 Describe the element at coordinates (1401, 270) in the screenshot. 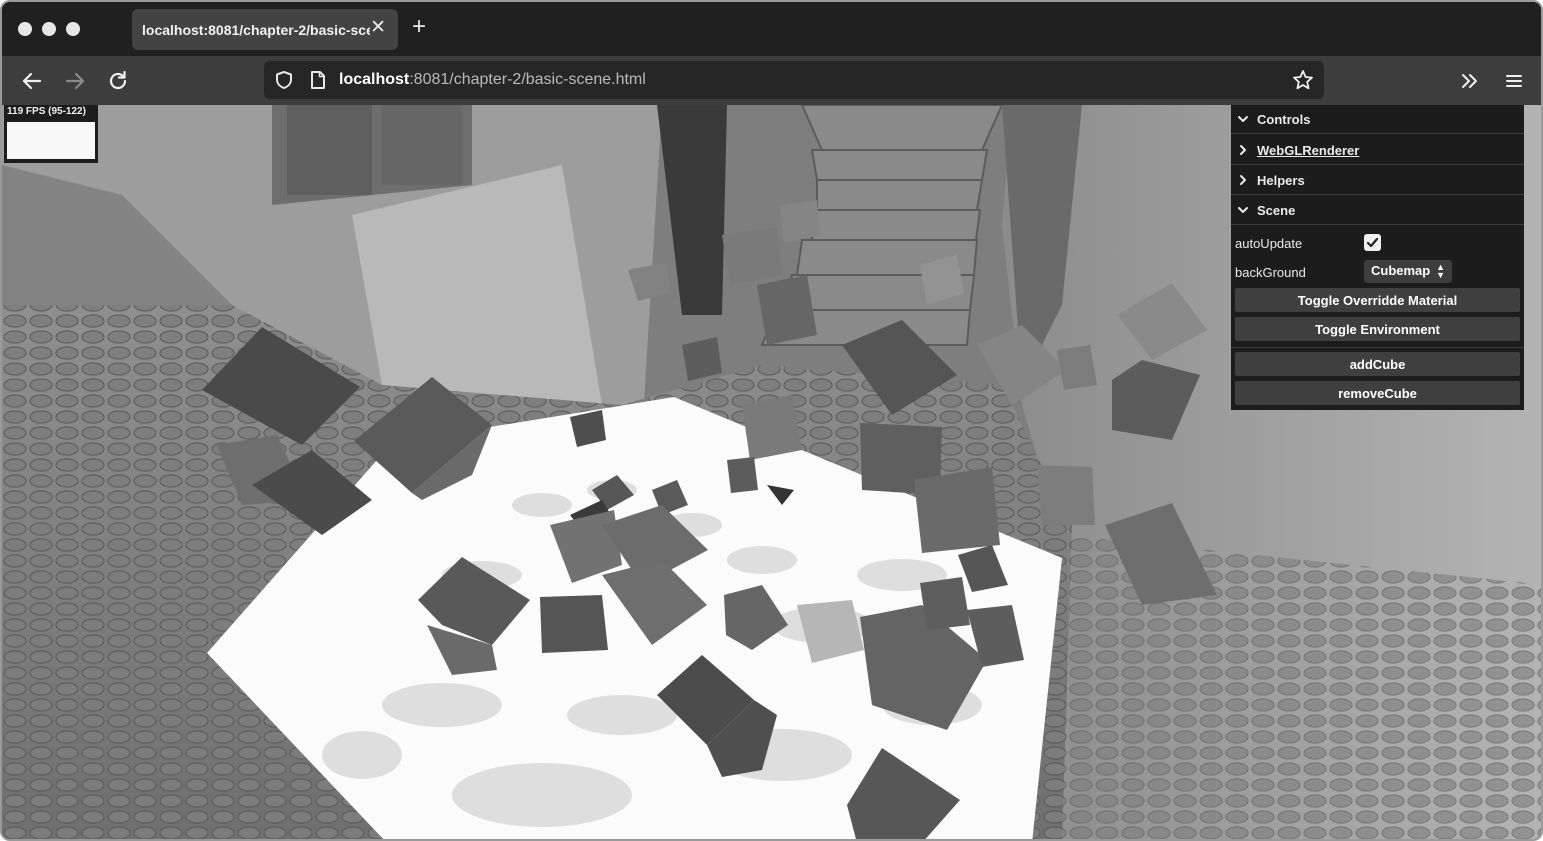

I see `background-select-value: Cubemap` at that location.